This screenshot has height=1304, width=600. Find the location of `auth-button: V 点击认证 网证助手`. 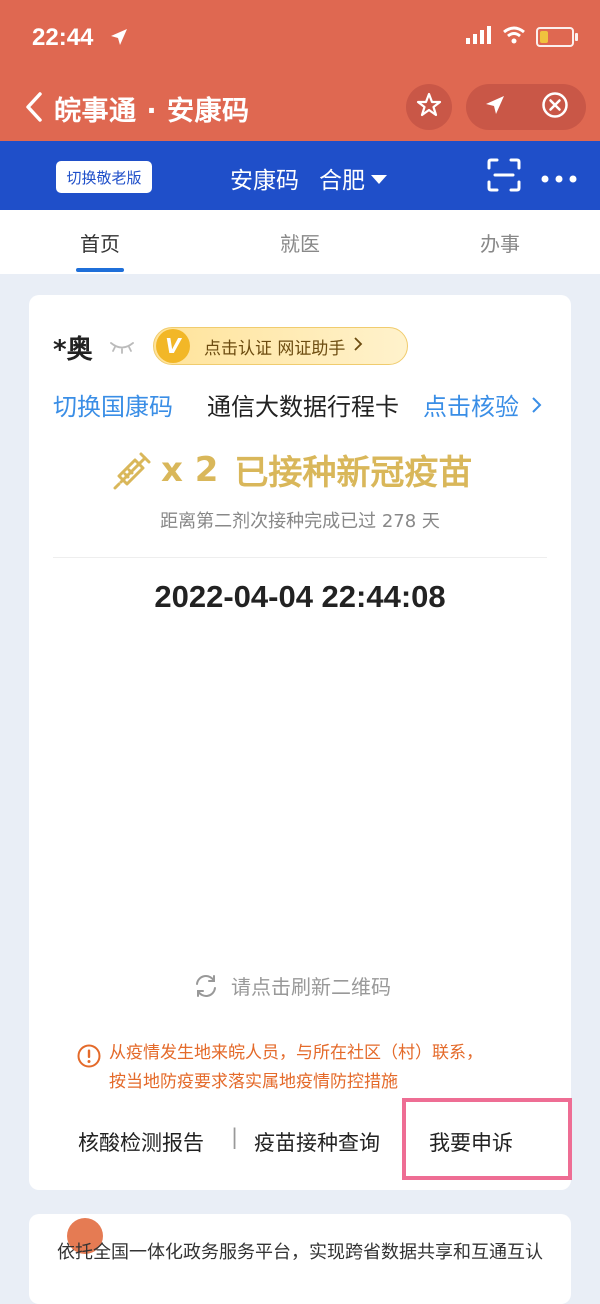

auth-button: V 点击认证 网证助手 is located at coordinates (280, 346).